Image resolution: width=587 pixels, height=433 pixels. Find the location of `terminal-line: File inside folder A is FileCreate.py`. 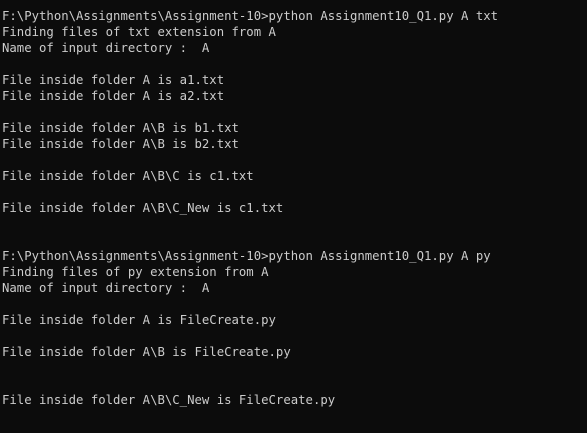

terminal-line: File inside folder A is FileCreate.py is located at coordinates (139, 320).